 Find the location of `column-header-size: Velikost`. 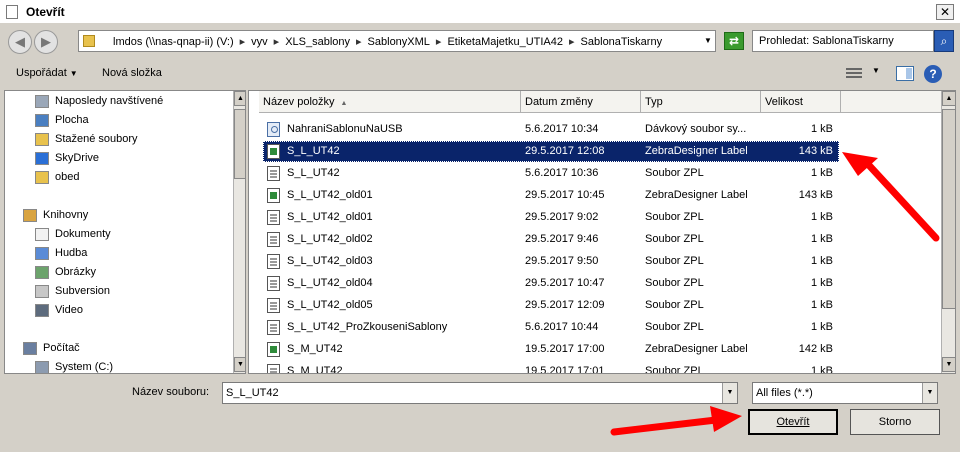

column-header-size: Velikost is located at coordinates (801, 102).